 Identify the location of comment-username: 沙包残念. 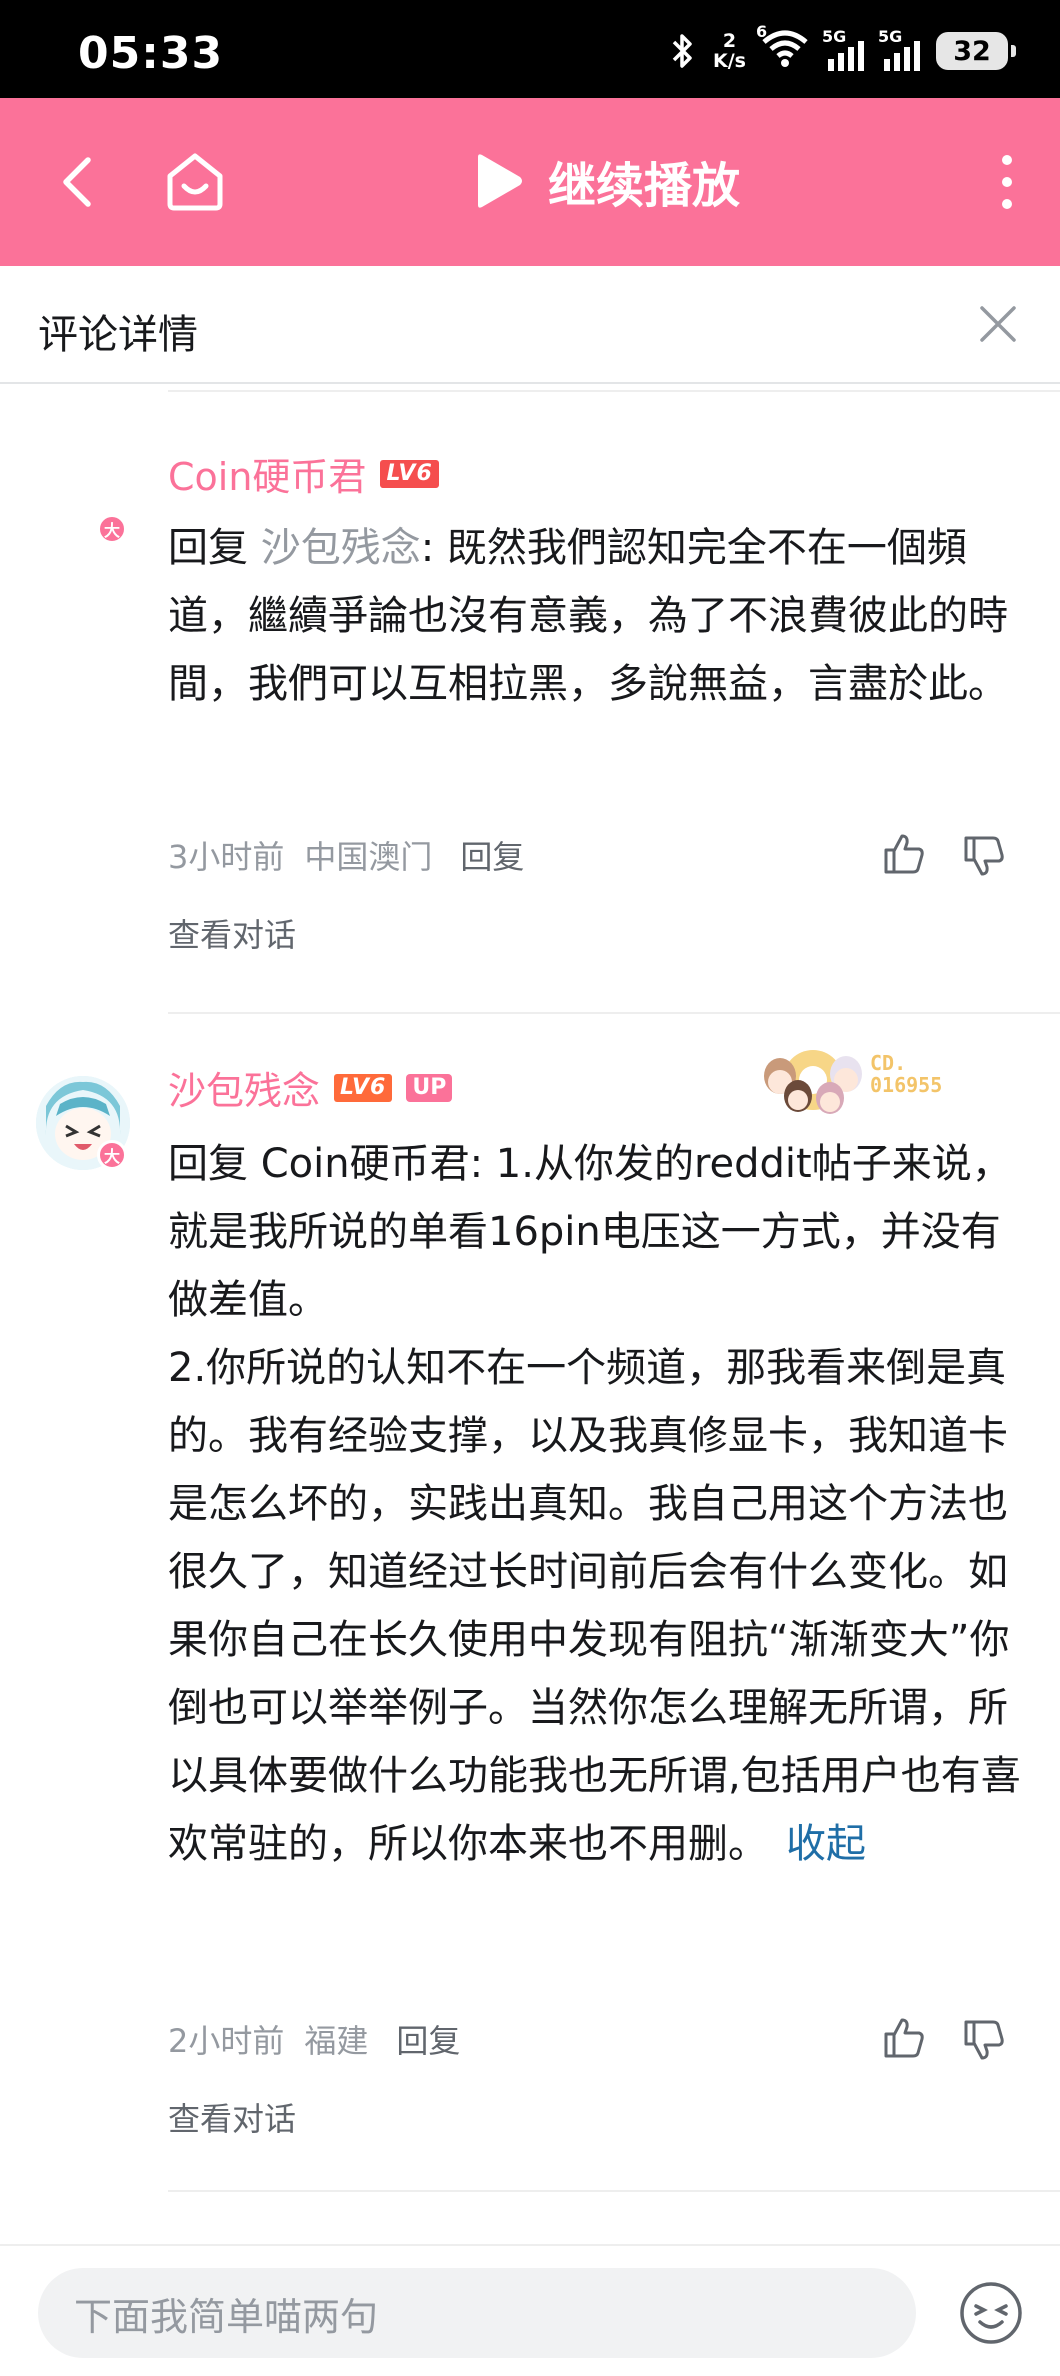
(244, 1087).